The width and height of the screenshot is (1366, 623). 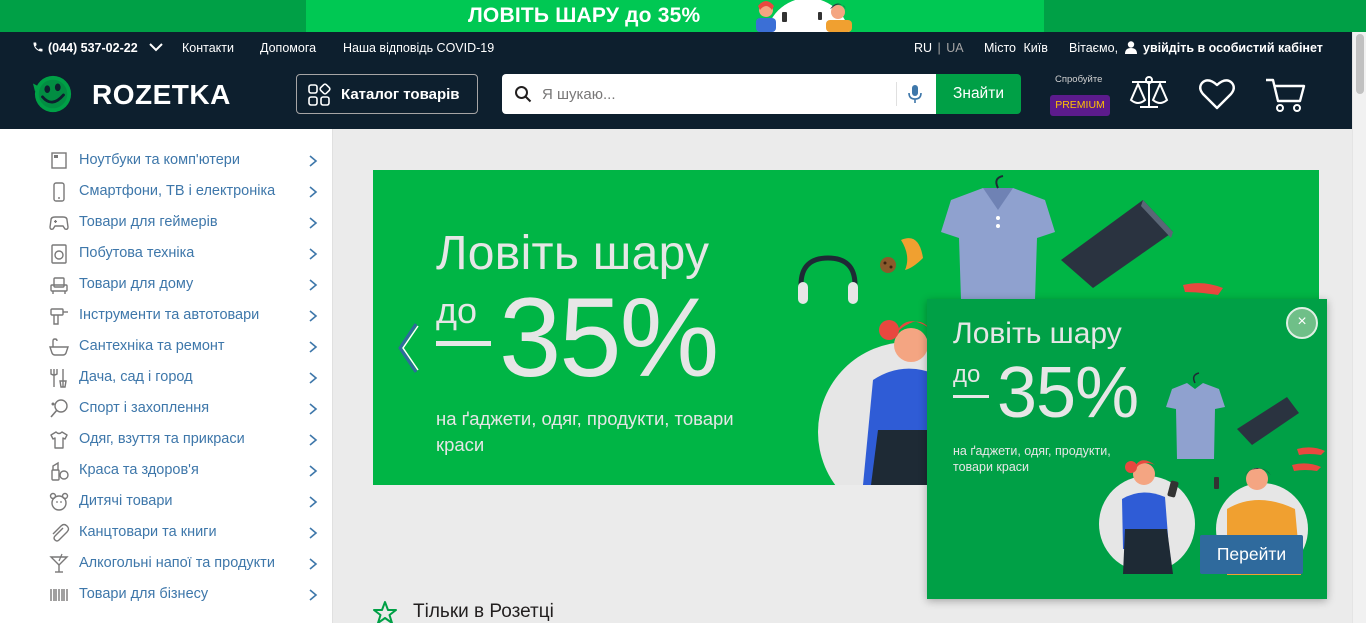 I want to click on popup-title: Ловіть шару, so click(x=1037, y=333).